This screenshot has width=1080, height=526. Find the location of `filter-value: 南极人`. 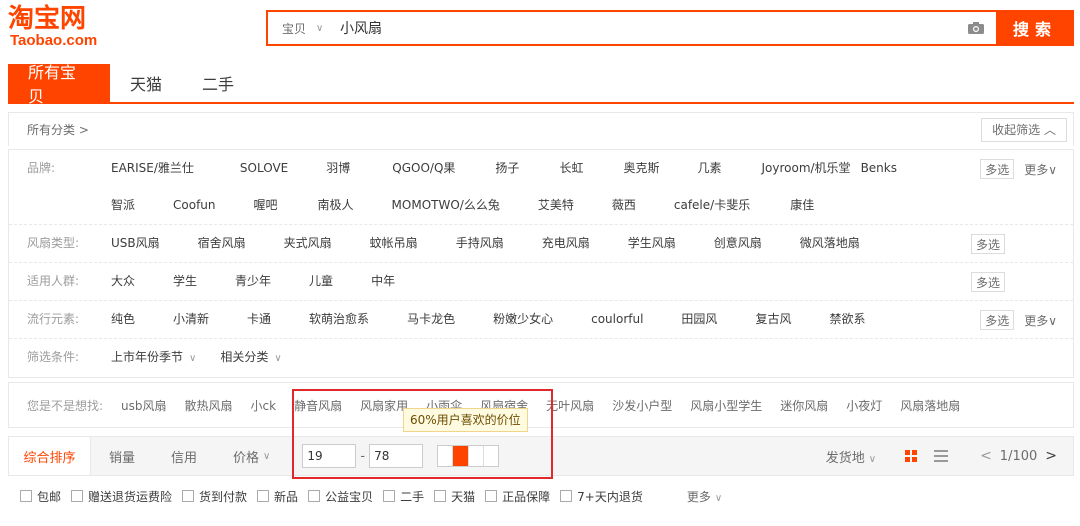

filter-value: 南极人 is located at coordinates (336, 205).